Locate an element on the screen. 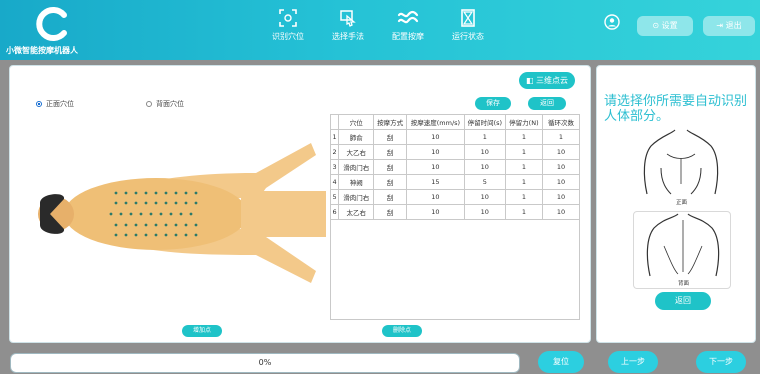 The image size is (760, 374). user-avatar-icon is located at coordinates (612, 22).